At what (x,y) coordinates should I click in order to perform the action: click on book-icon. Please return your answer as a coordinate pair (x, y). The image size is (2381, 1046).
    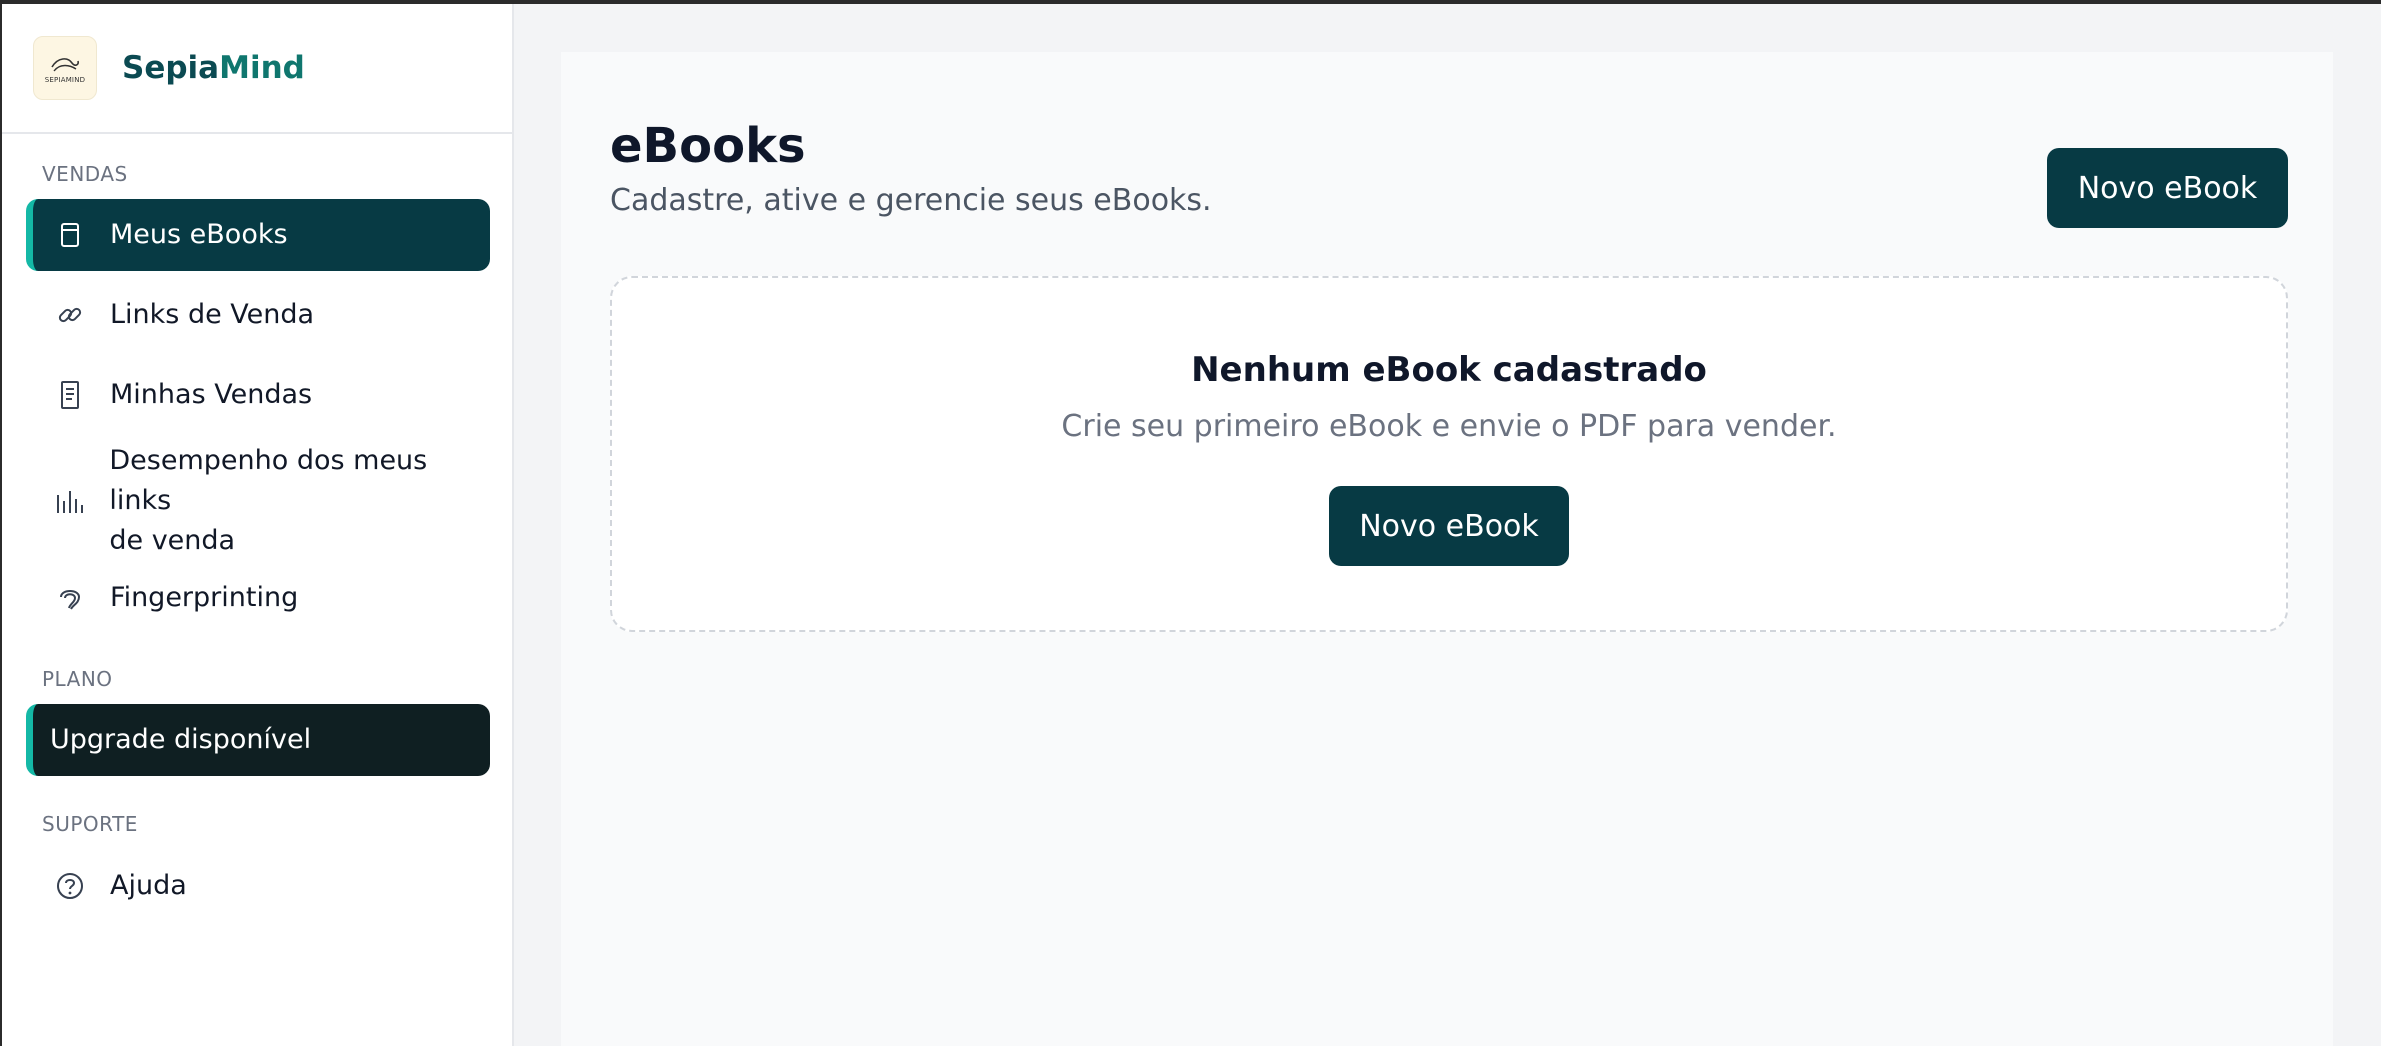
    Looking at the image, I should click on (70, 235).